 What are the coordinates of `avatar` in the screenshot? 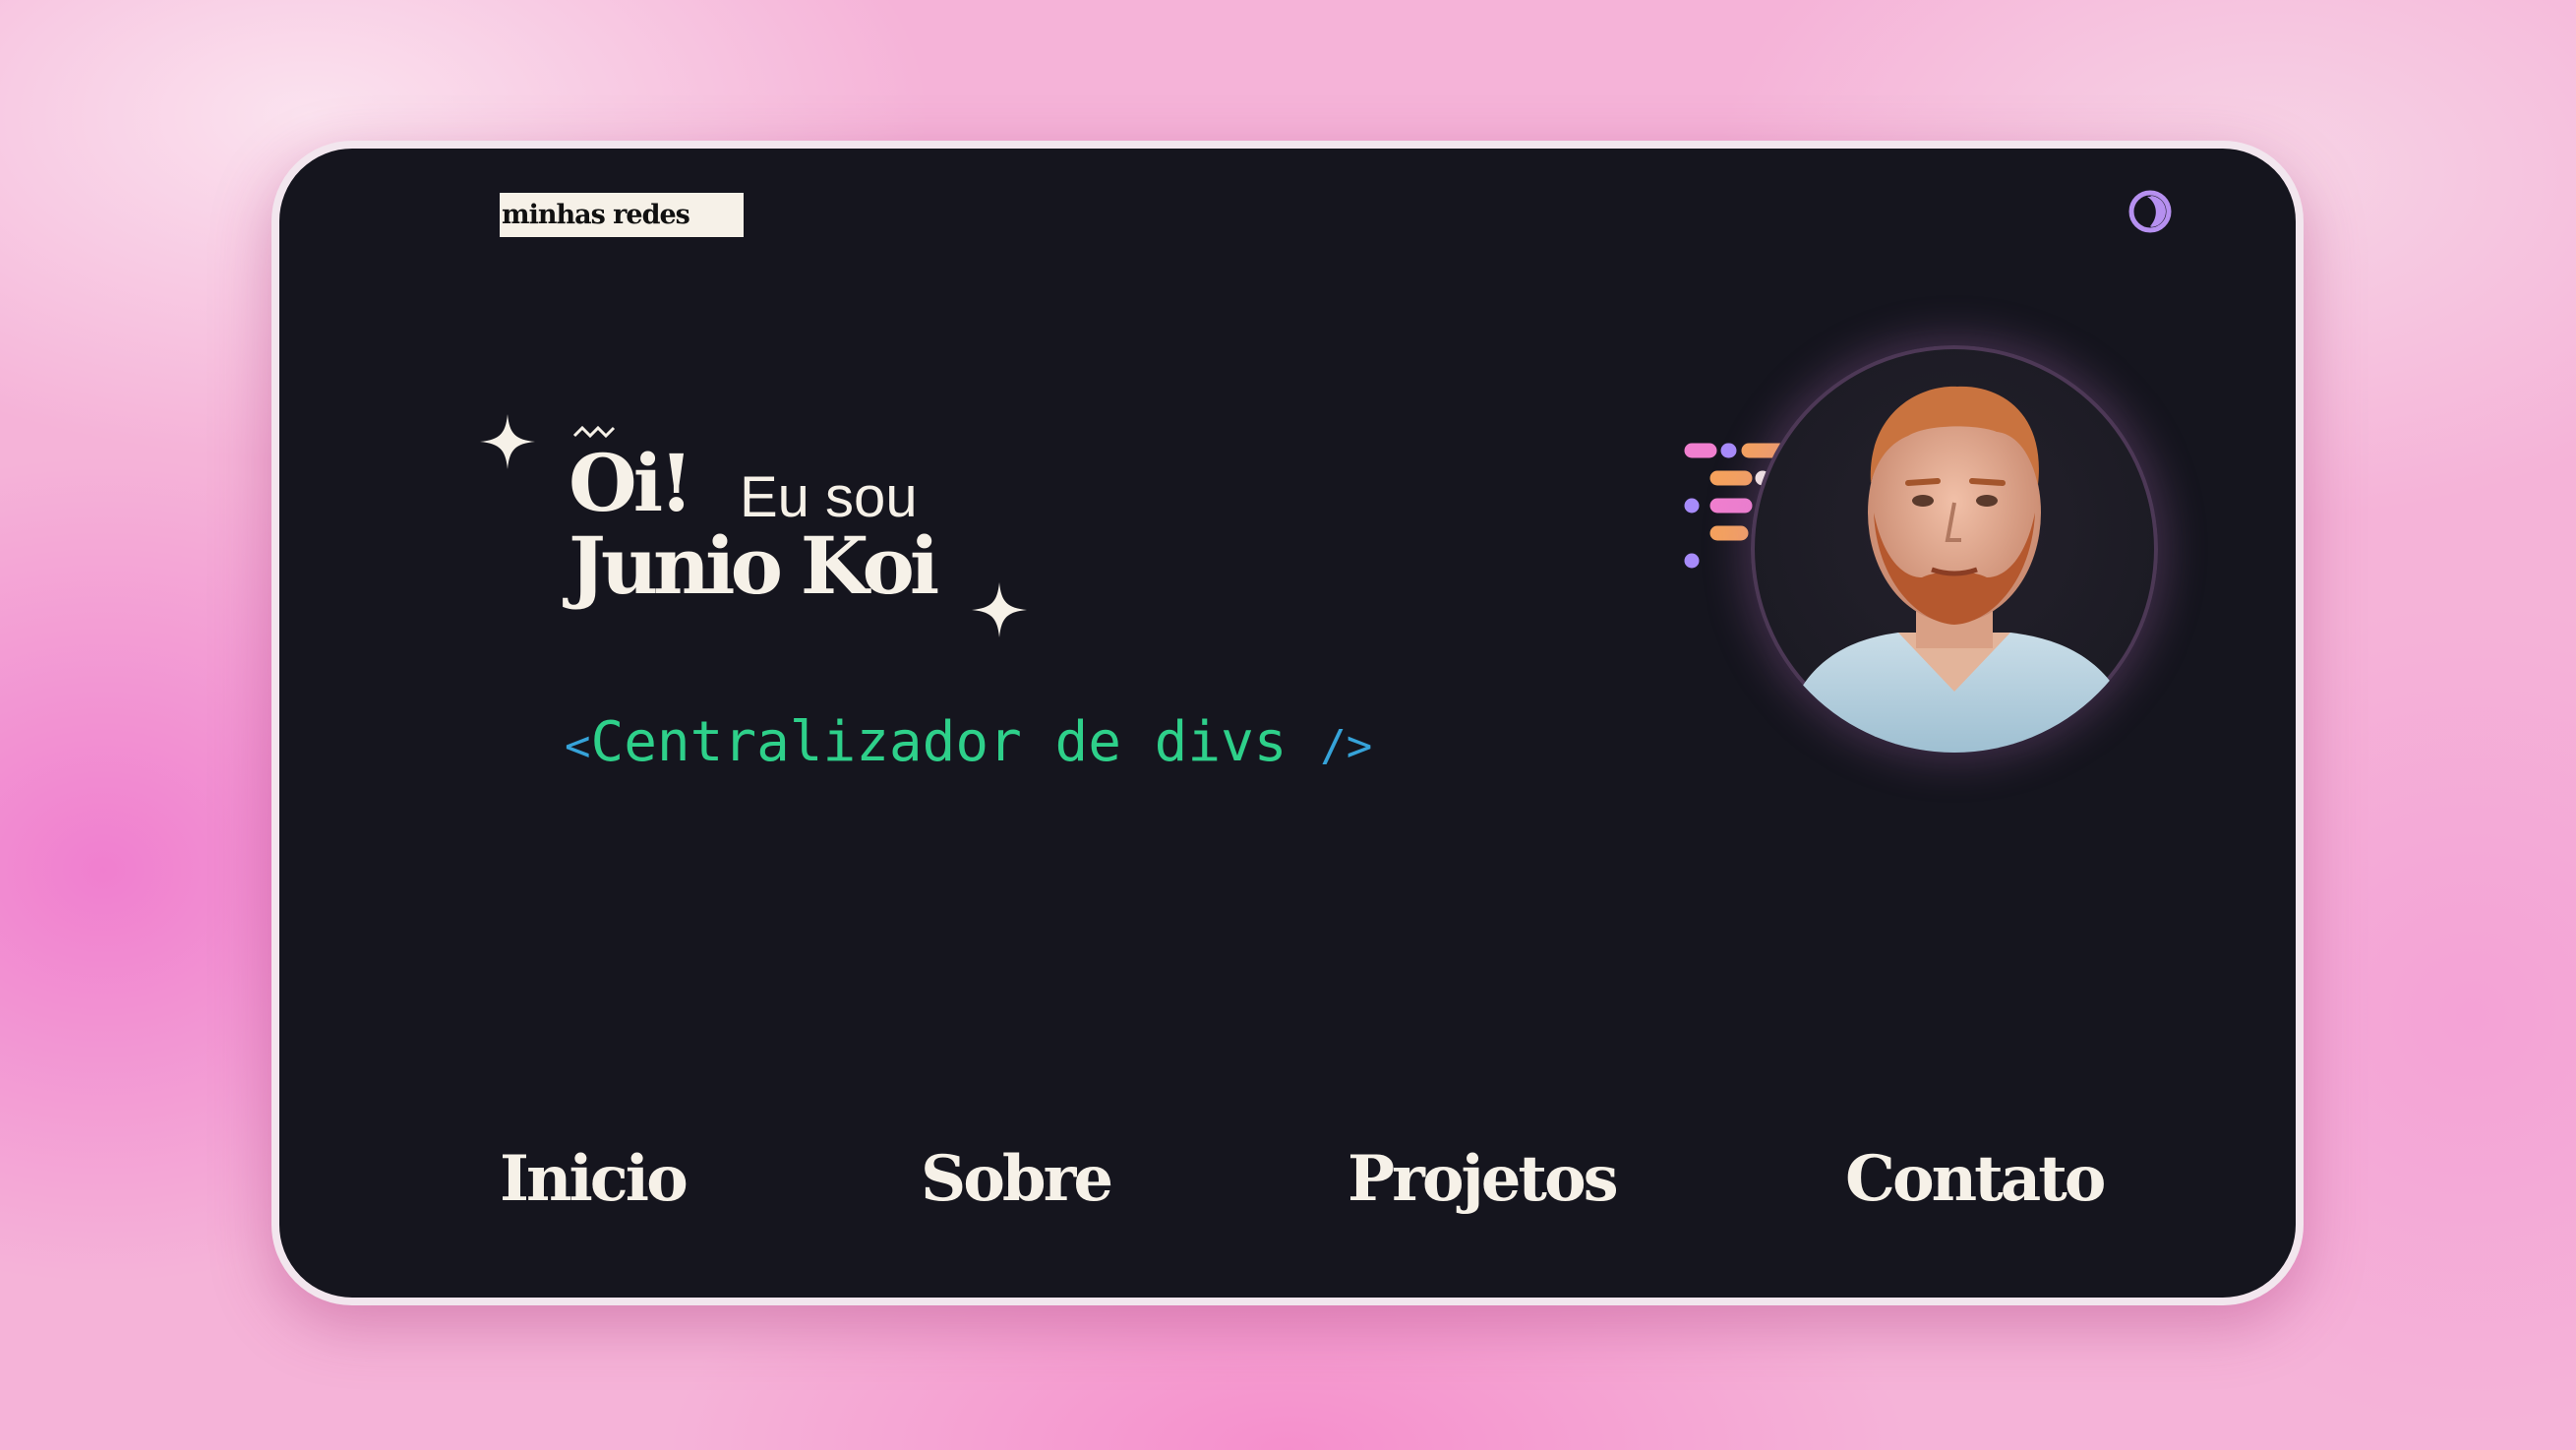 It's located at (1955, 549).